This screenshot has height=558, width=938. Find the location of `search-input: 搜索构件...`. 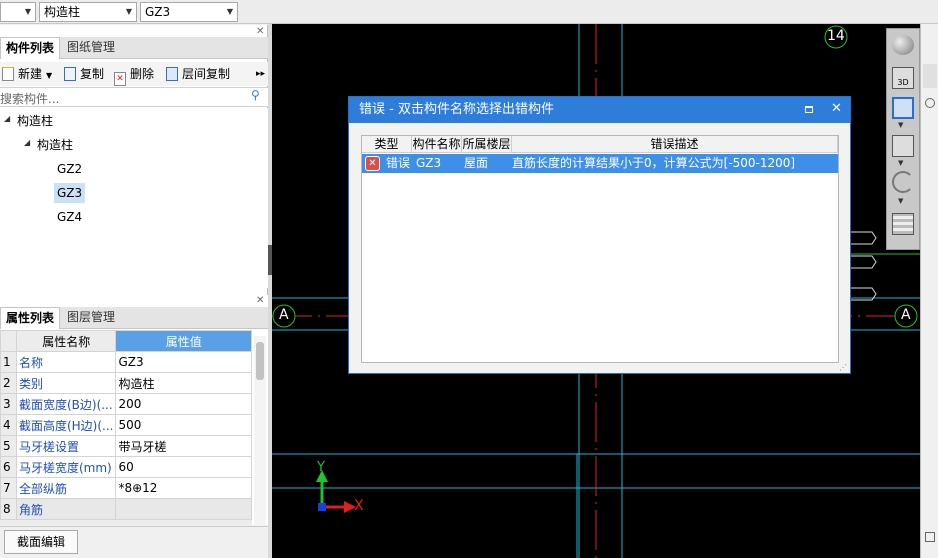

search-input: 搜索构件... is located at coordinates (29, 98).